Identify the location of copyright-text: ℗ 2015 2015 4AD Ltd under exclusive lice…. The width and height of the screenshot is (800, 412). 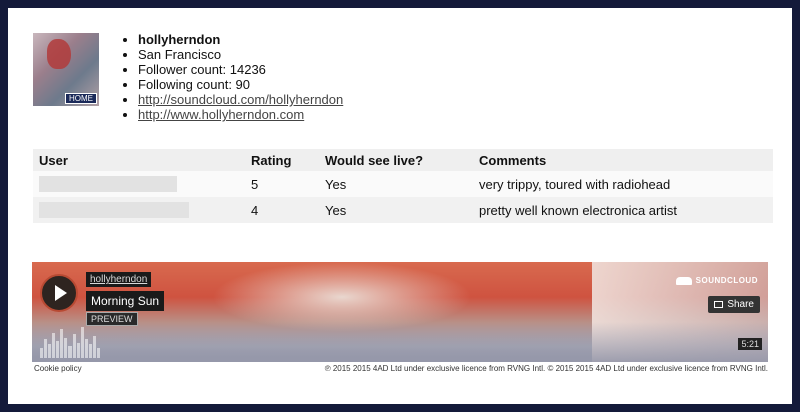
(546, 368).